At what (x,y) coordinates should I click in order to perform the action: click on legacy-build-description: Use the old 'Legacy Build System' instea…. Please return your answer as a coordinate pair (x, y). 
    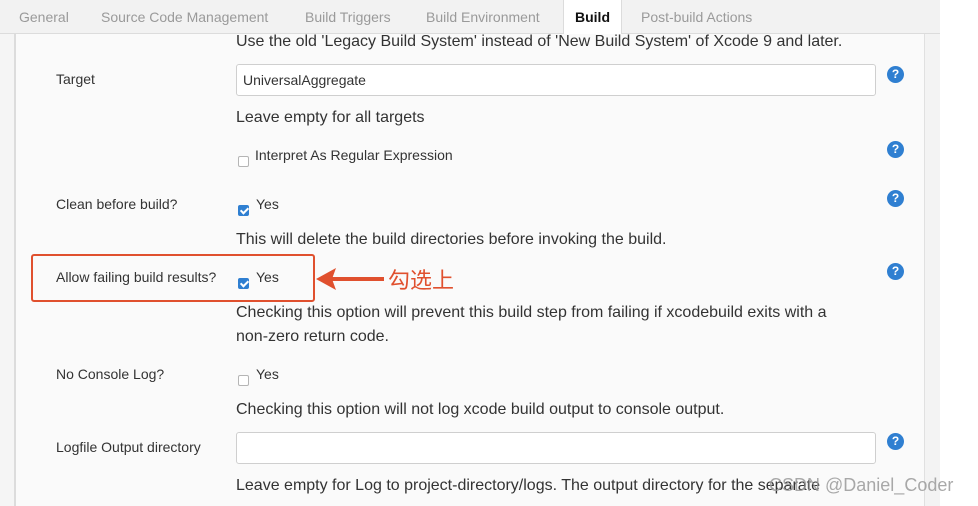
    Looking at the image, I should click on (539, 41).